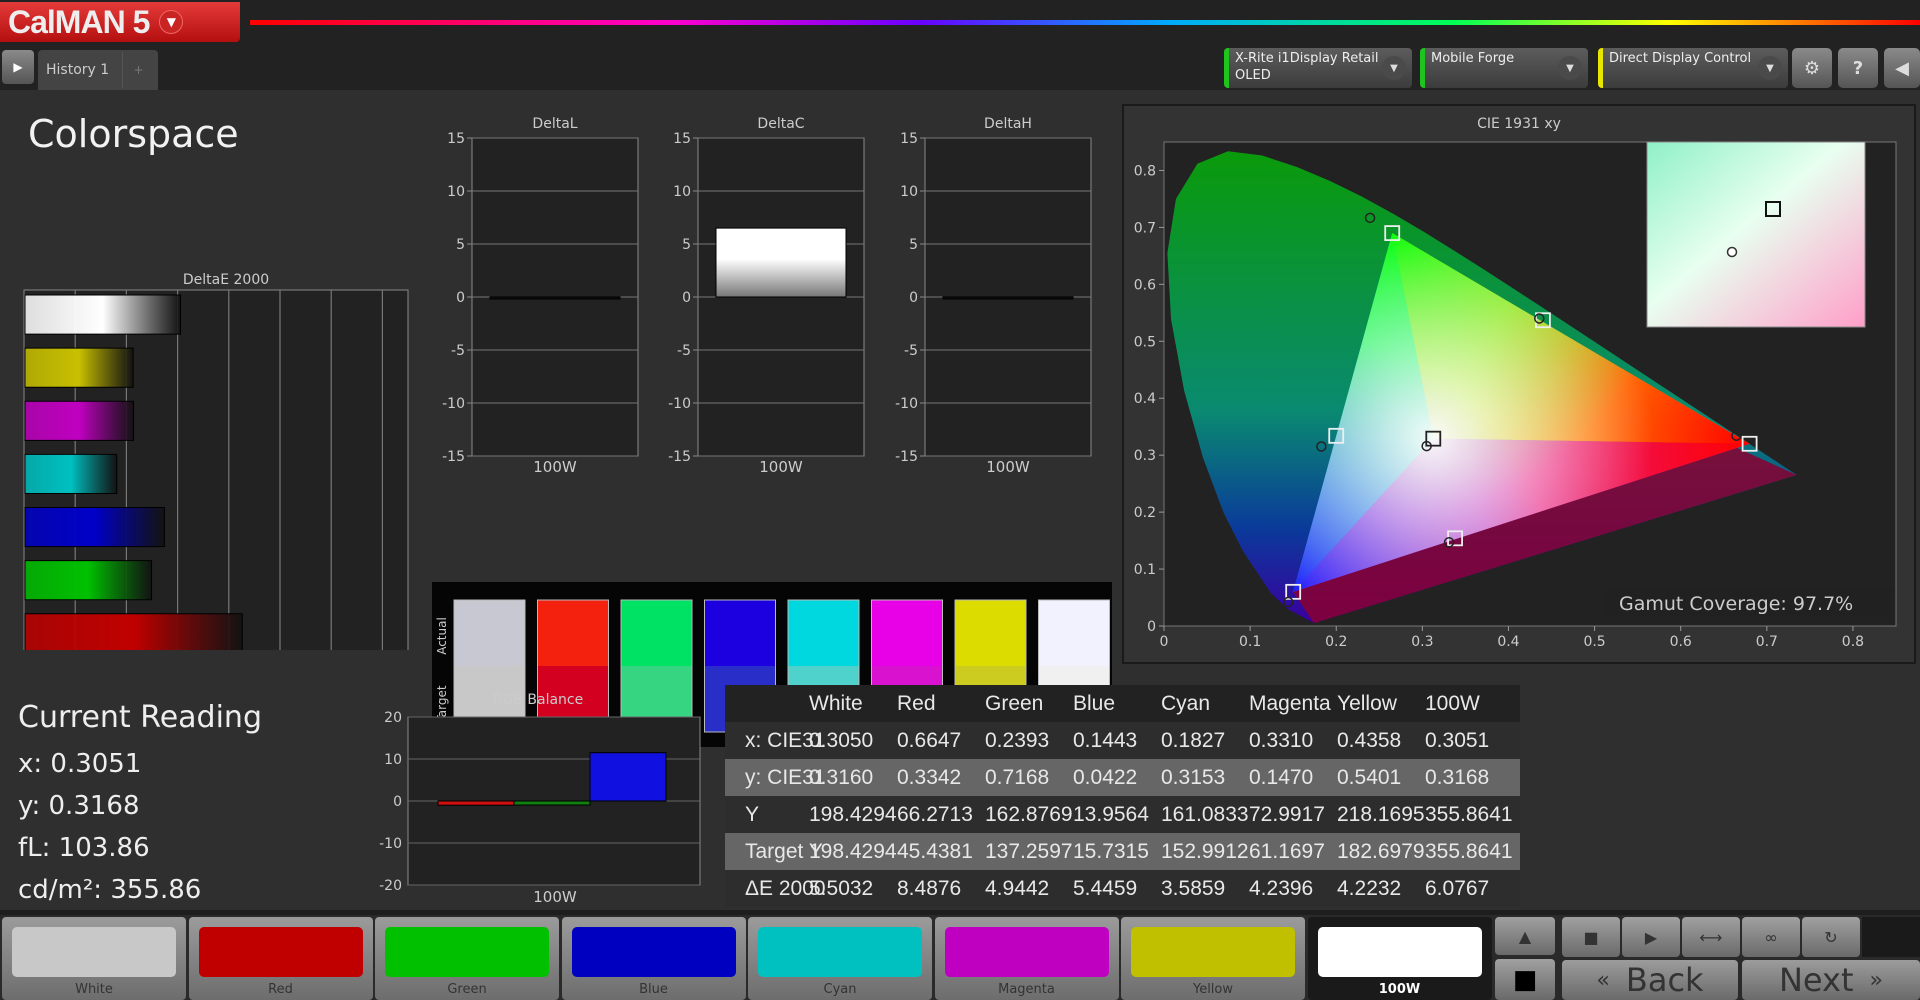 This screenshot has width=1920, height=1000. What do you see at coordinates (1094, 703) in the screenshot?
I see `column-header: Blue` at bounding box center [1094, 703].